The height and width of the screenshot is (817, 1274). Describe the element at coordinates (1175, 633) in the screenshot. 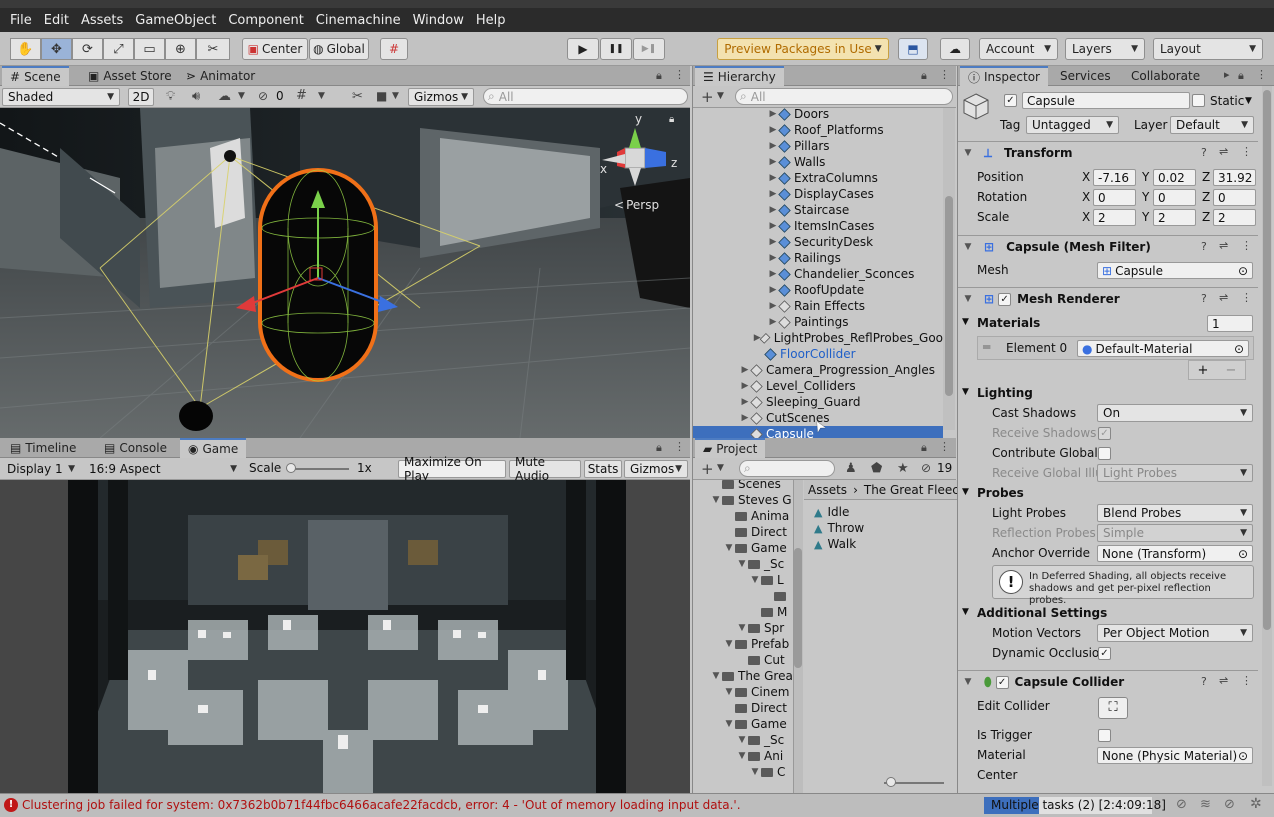

I see `motion-vectors-dropdown: Per Object Motion ▼` at that location.